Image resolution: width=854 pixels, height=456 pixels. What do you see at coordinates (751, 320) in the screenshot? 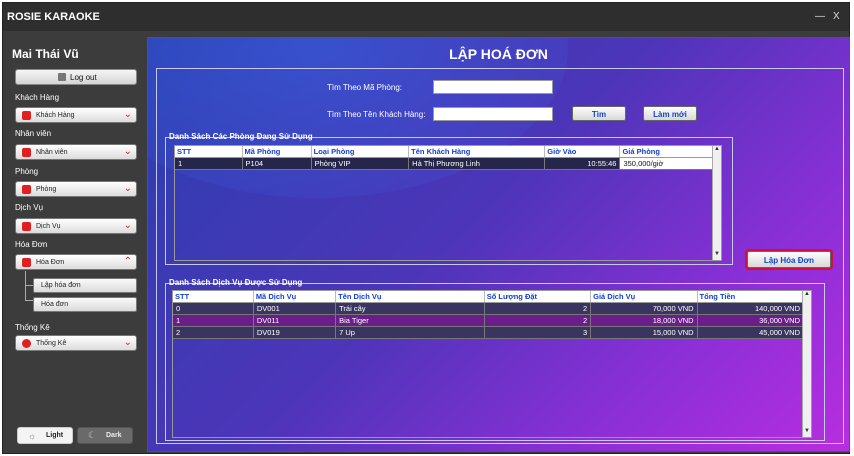
I see `services-cell: 36,000 VND` at bounding box center [751, 320].